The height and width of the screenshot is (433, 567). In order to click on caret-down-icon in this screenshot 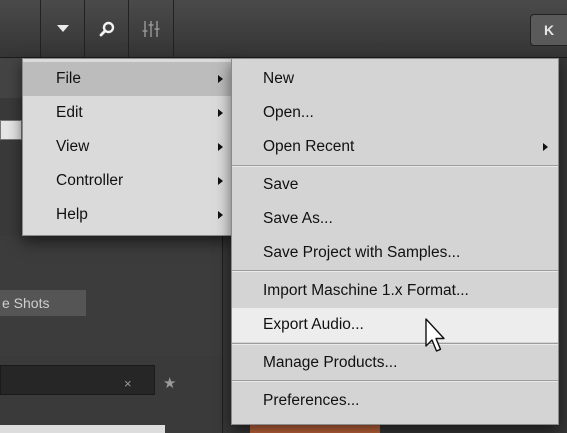, I will do `click(63, 28)`.